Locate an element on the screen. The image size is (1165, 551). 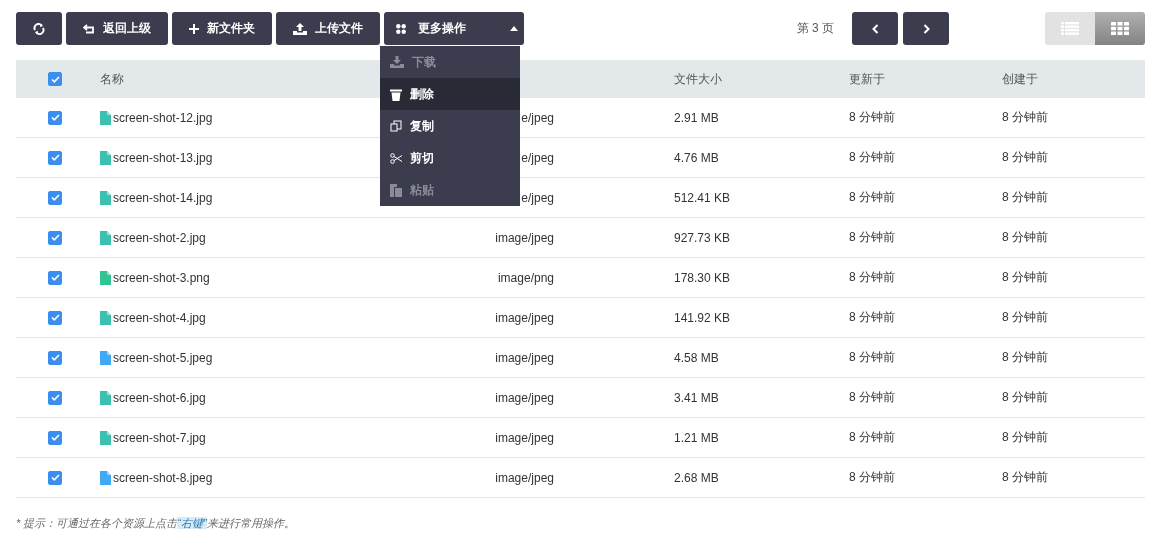
paste-icon is located at coordinates (396, 190).